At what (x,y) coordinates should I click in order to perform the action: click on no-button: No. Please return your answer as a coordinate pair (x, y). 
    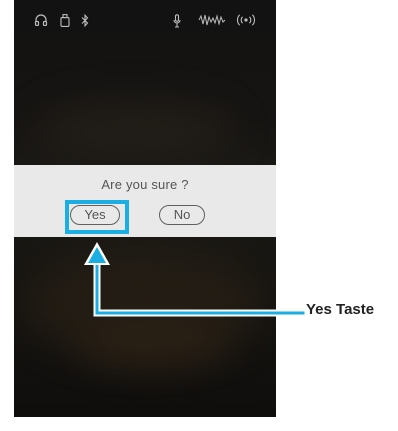
    Looking at the image, I should click on (182, 215).